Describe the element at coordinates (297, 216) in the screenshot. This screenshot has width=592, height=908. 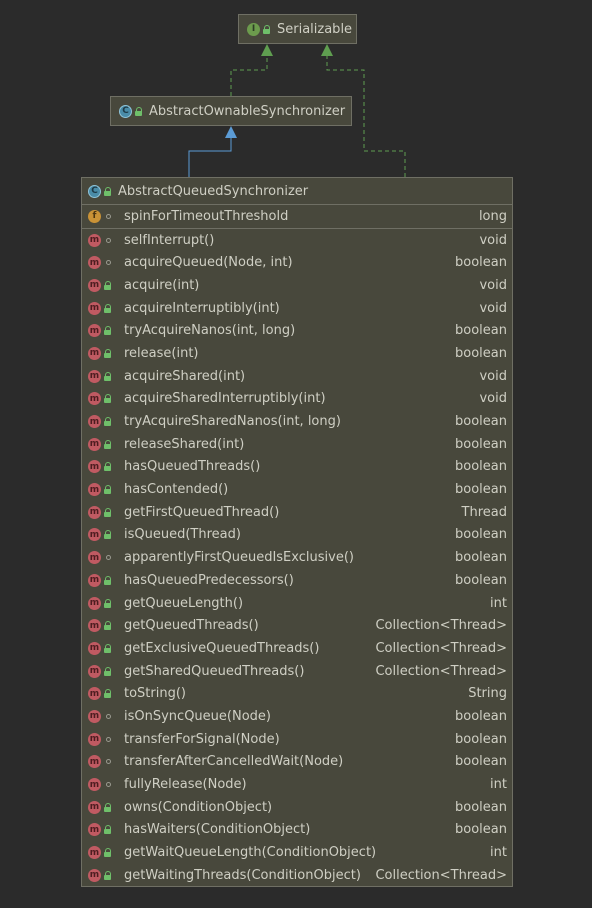
I see `field-row: f spinForTimeoutThreshold long` at that location.